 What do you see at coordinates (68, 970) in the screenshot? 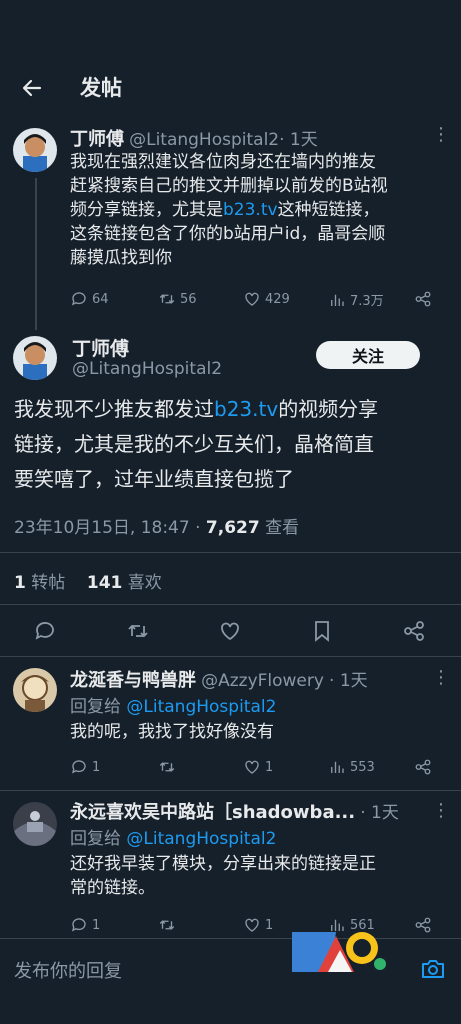
I see `reply-input: 发布你的回复` at bounding box center [68, 970].